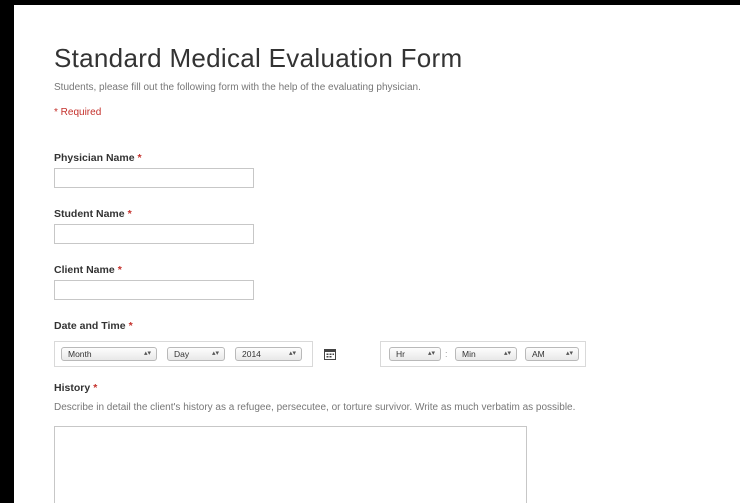 This screenshot has width=740, height=503. I want to click on ampm-select-value: AM, so click(538, 354).